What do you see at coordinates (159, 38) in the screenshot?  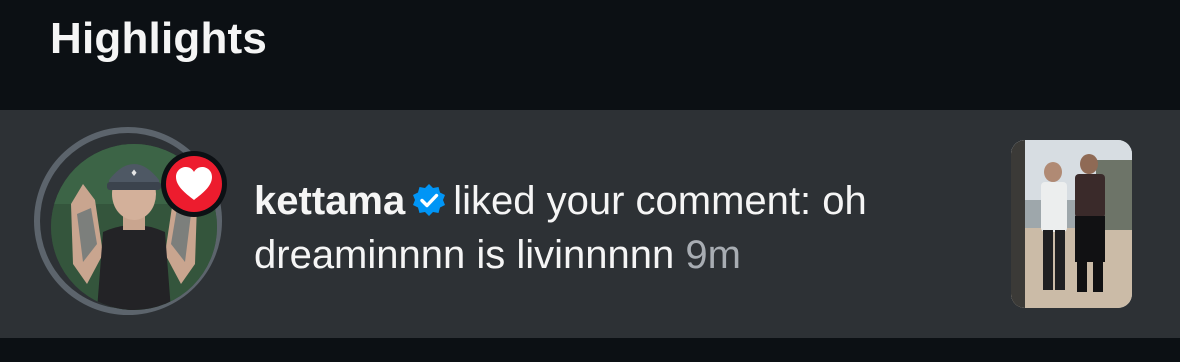 I see `section-title: Highlights` at bounding box center [159, 38].